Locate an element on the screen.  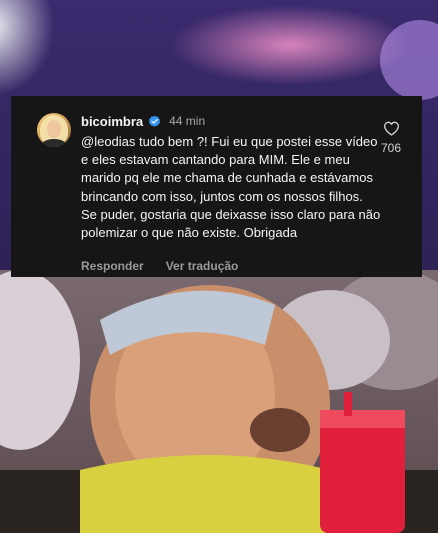
heart-icon is located at coordinates (391, 128).